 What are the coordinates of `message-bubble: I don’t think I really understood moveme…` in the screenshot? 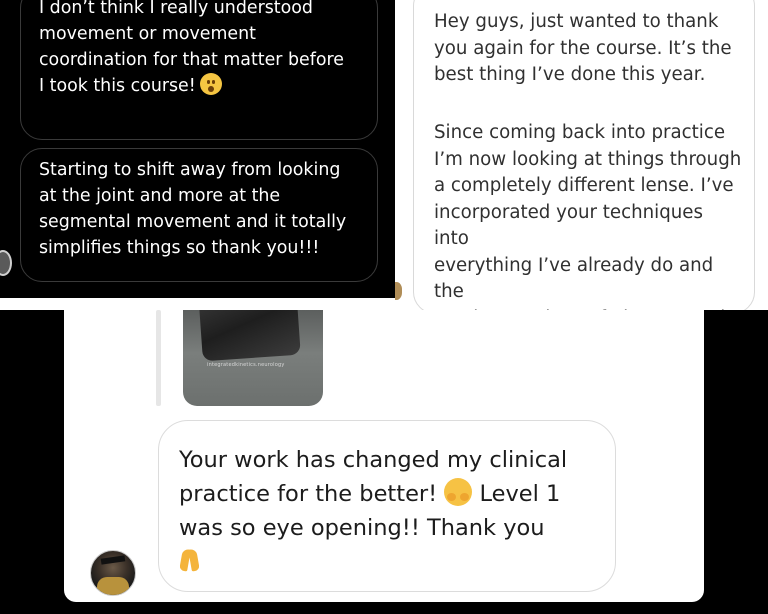 It's located at (199, 70).